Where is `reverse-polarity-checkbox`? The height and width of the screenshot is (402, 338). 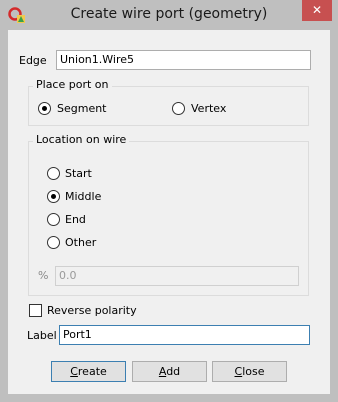
reverse-polarity-checkbox is located at coordinates (35, 310).